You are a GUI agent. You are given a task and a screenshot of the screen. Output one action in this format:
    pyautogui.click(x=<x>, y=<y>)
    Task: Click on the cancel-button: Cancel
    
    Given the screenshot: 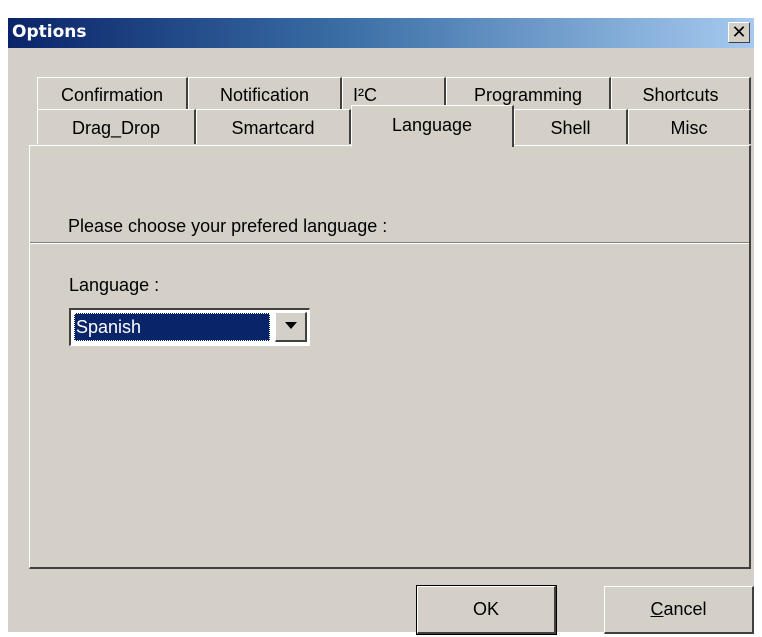 What is the action you would take?
    pyautogui.click(x=679, y=610)
    